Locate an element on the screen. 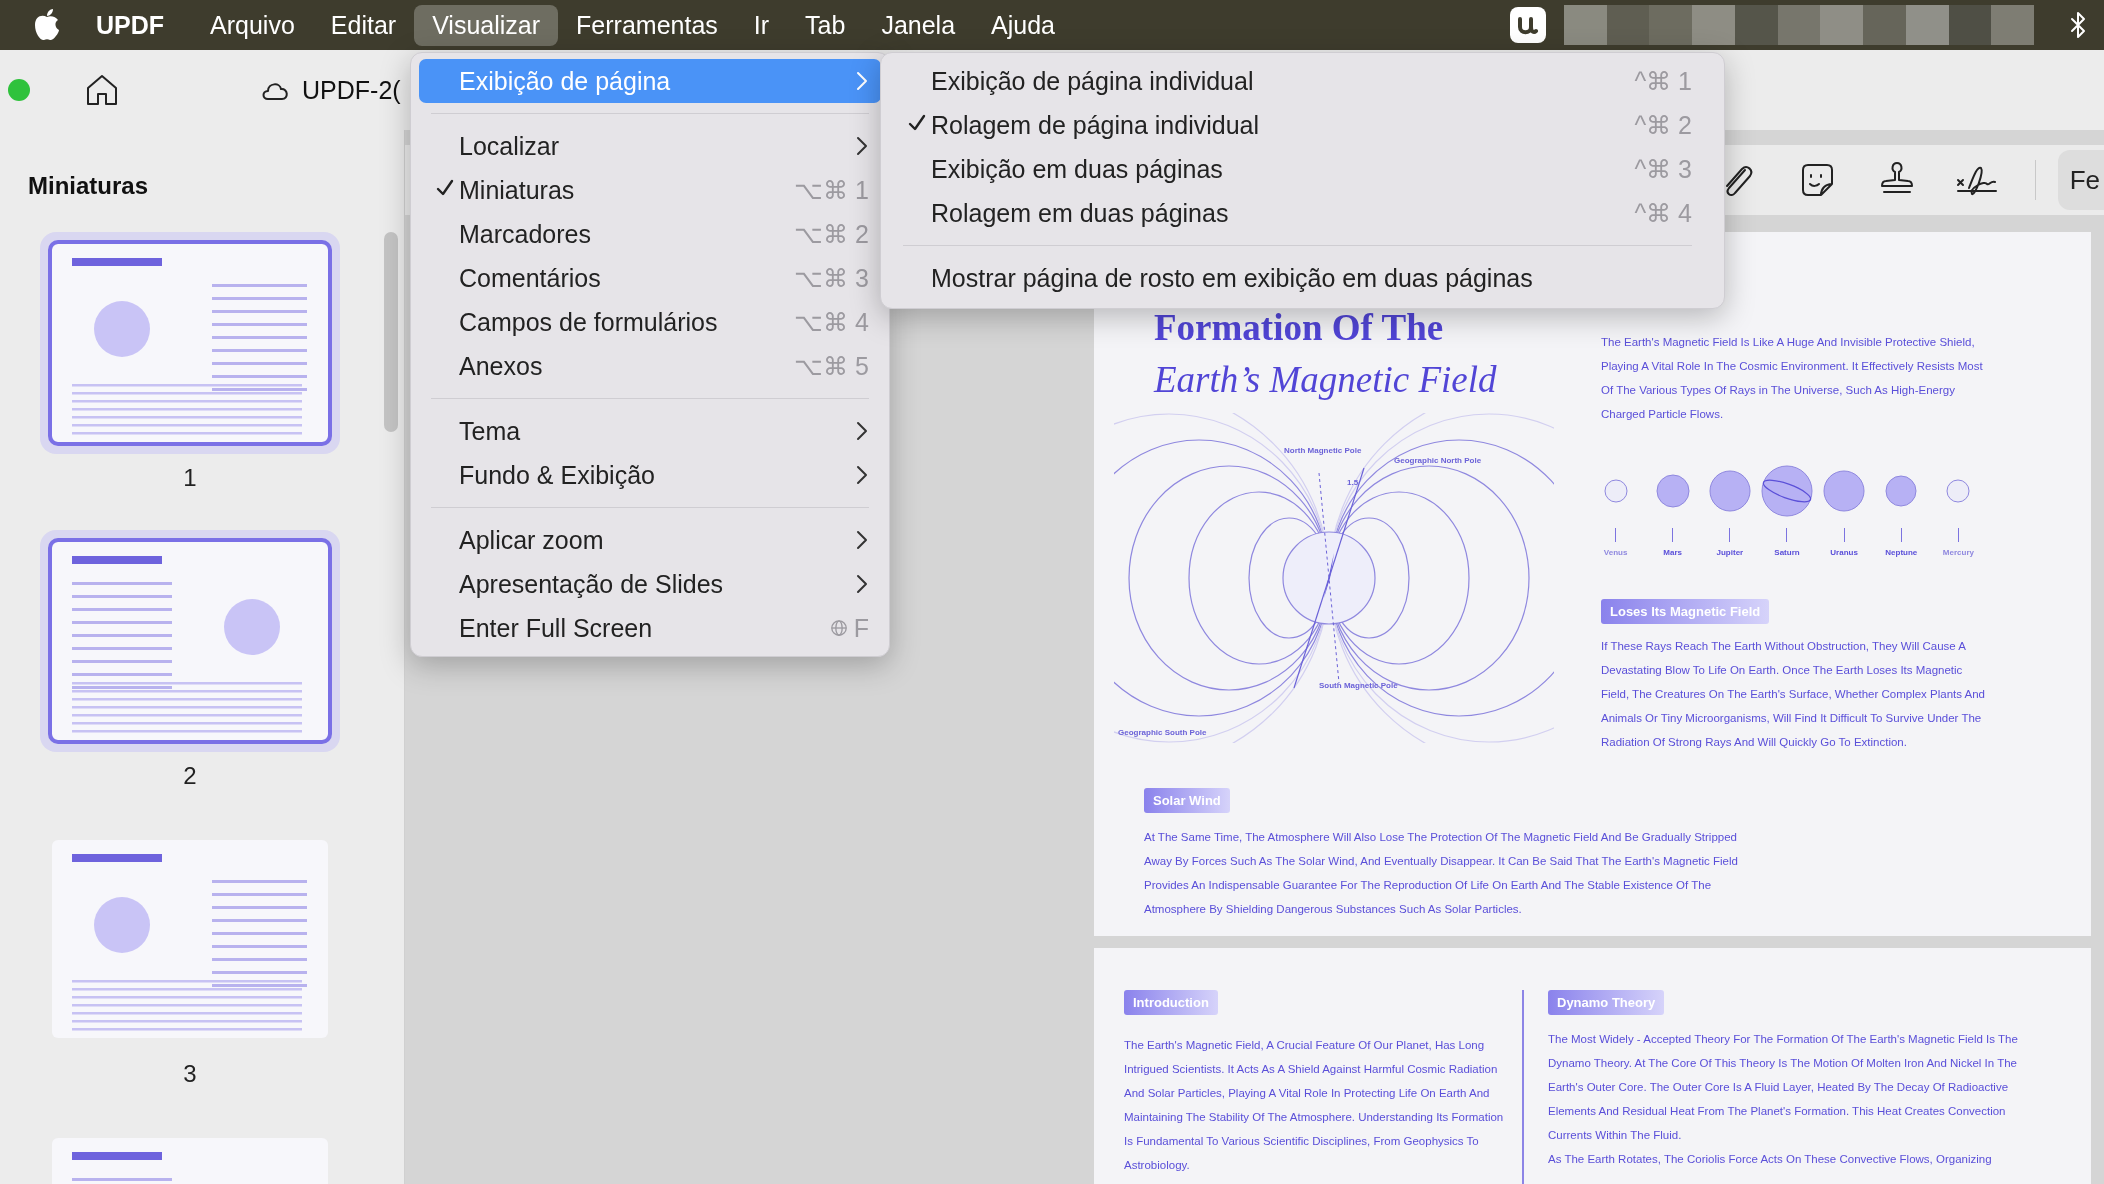 The image size is (2104, 1184). bluetooth-icon is located at coordinates (2078, 25).